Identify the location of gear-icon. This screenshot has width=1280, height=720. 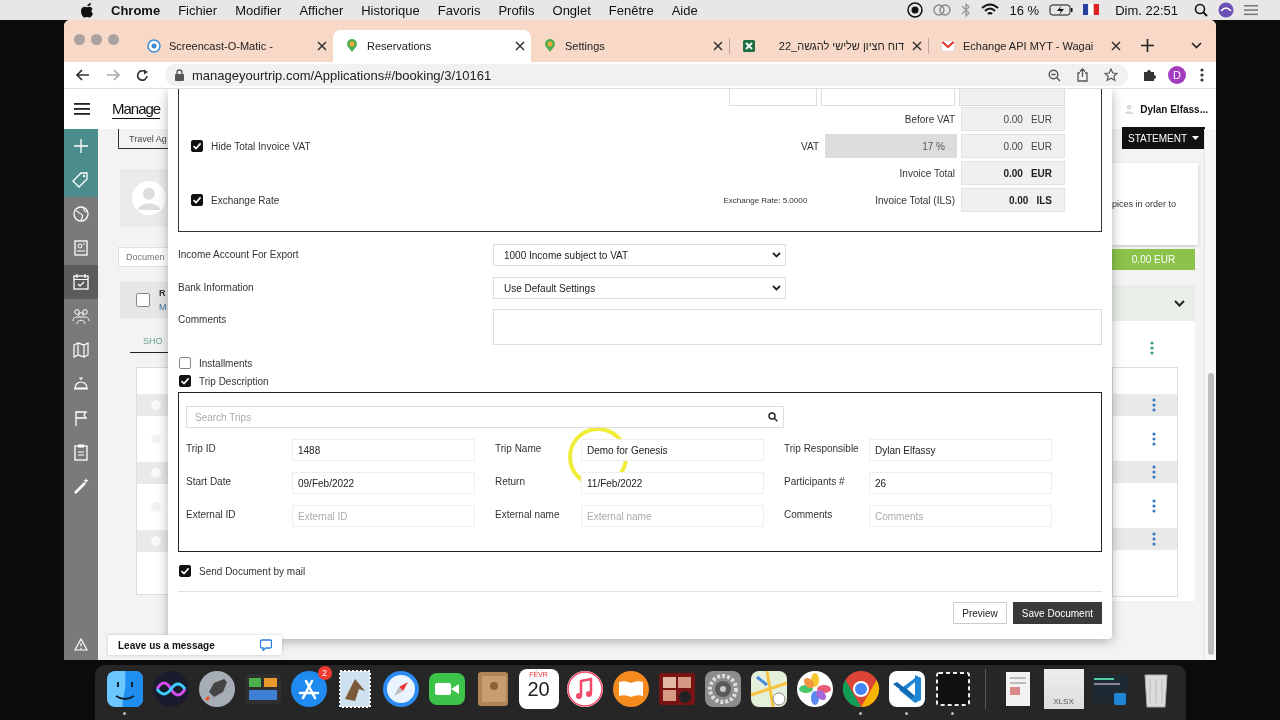
(722, 689).